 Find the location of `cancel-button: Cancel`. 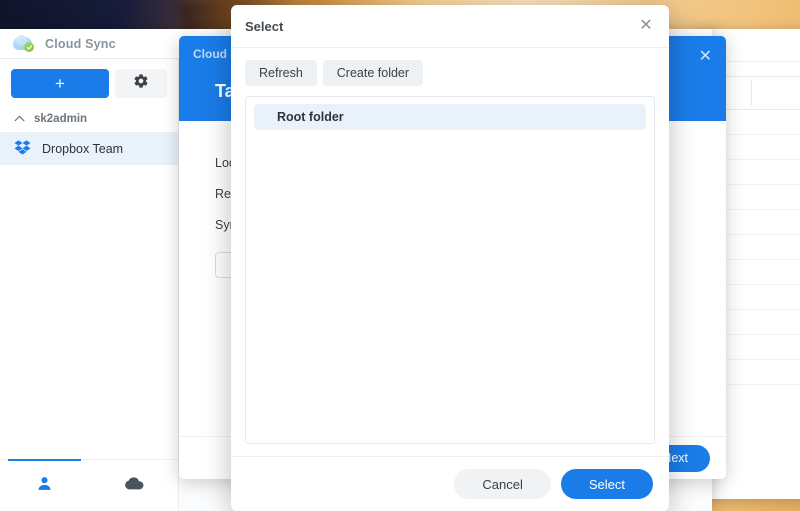

cancel-button: Cancel is located at coordinates (502, 484).